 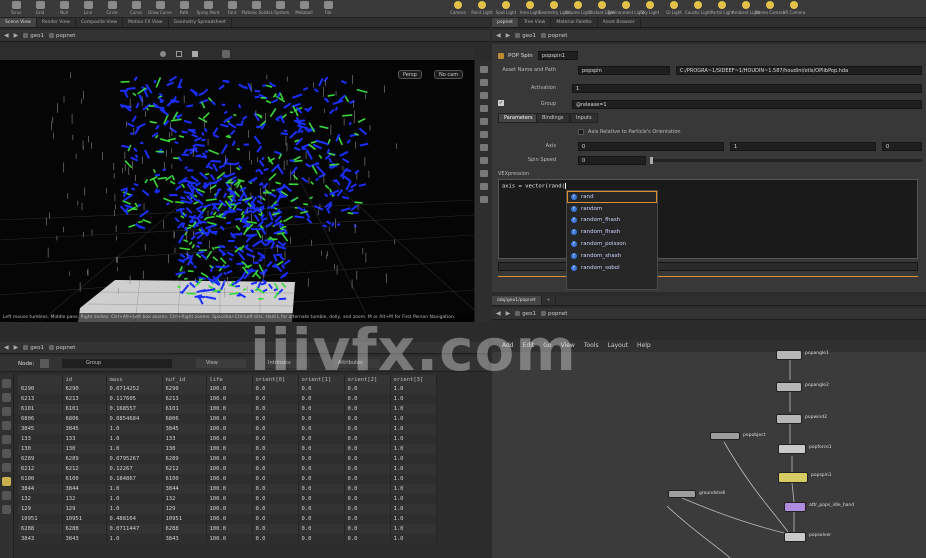 What do you see at coordinates (506, 8) in the screenshot?
I see `spot-light-tool: Spot Light` at bounding box center [506, 8].